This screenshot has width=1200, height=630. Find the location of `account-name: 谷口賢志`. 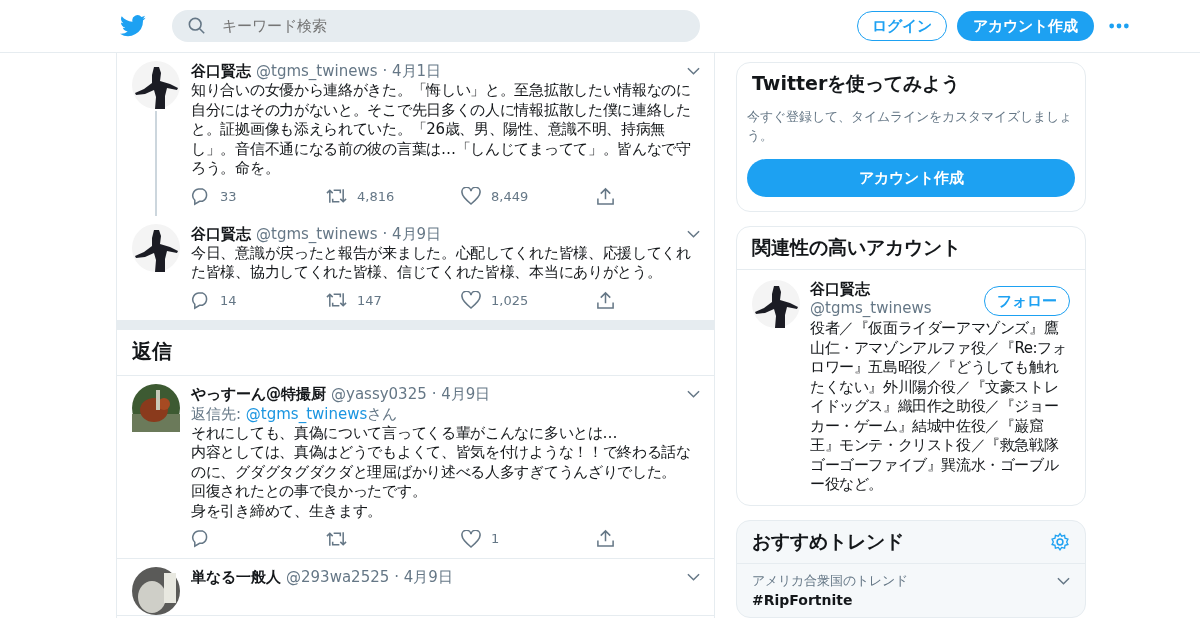

account-name: 谷口賢志 is located at coordinates (871, 289).